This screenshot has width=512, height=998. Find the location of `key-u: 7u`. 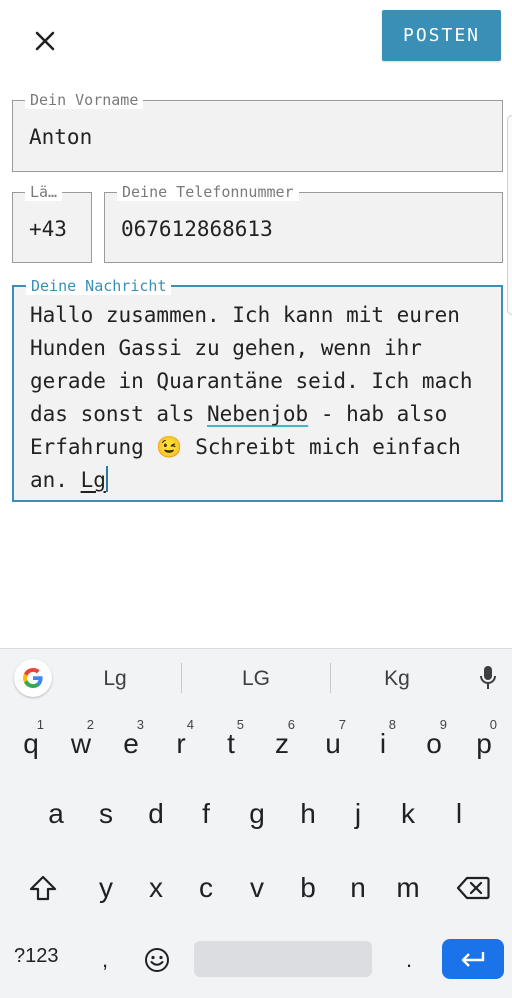

key-u: 7u is located at coordinates (333, 742).